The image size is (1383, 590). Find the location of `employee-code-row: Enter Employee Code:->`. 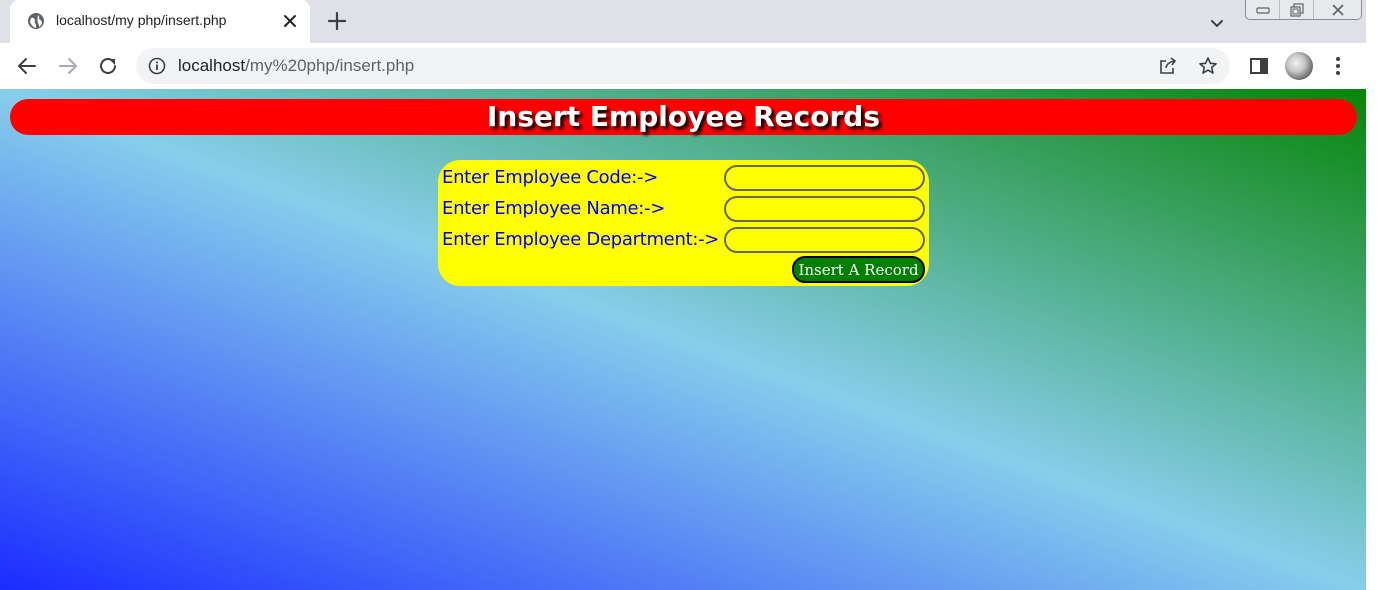

employee-code-row: Enter Employee Code:-> is located at coordinates (685, 177).